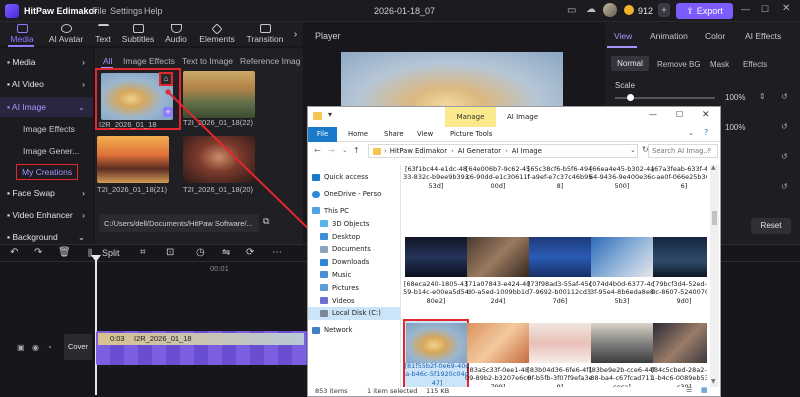 The width and height of the screenshot is (800, 397). Describe the element at coordinates (679, 177) in the screenshot. I see `file-name: [67a3feab-633f-474-ae0f-066e25b3606]` at that location.